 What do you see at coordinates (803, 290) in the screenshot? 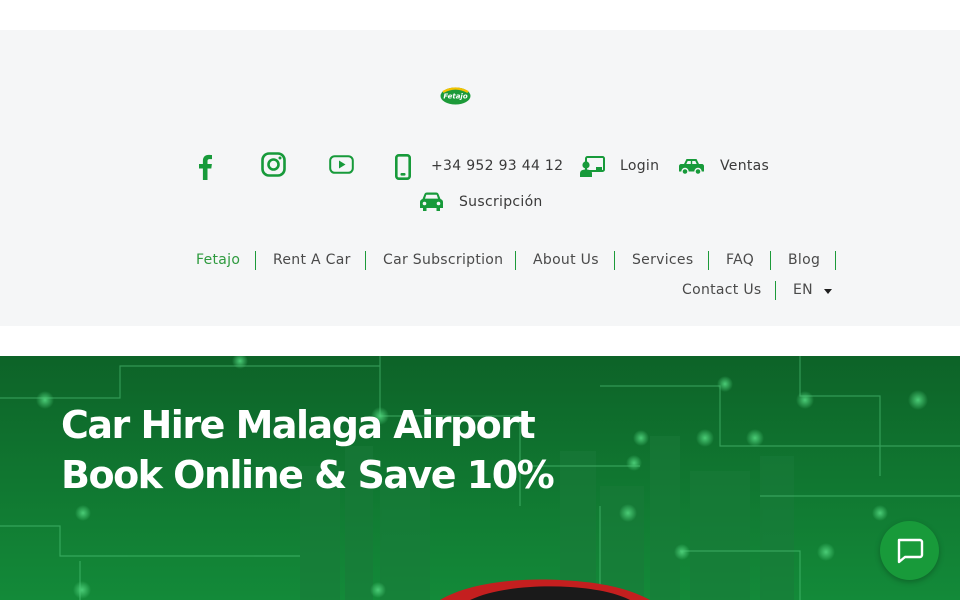
I see `language-selector: EN` at bounding box center [803, 290].